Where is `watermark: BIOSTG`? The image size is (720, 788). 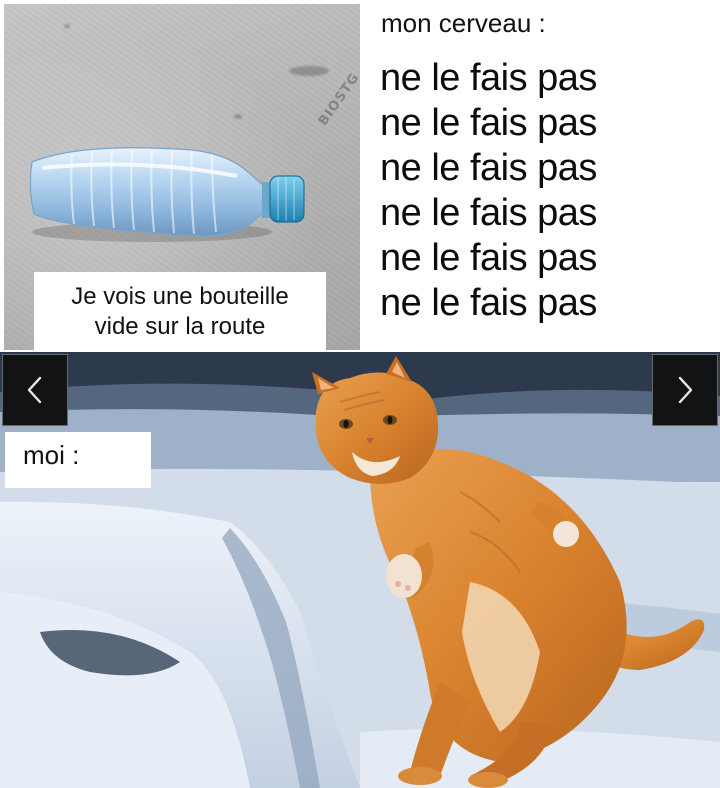 watermark: BIOSTG is located at coordinates (337, 99).